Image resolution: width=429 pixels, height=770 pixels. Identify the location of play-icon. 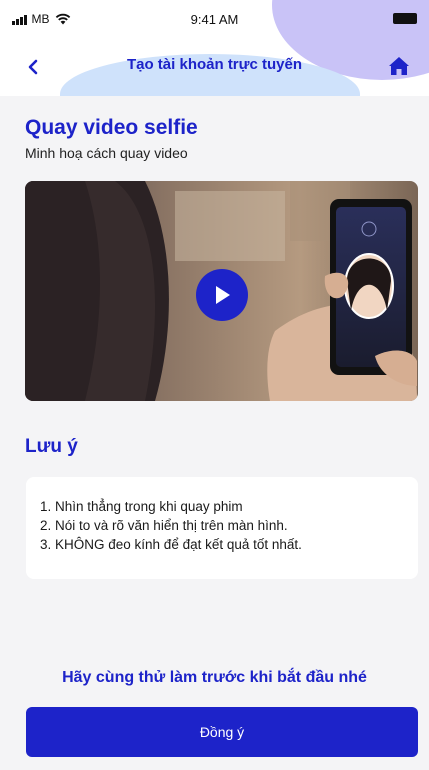
(223, 295).